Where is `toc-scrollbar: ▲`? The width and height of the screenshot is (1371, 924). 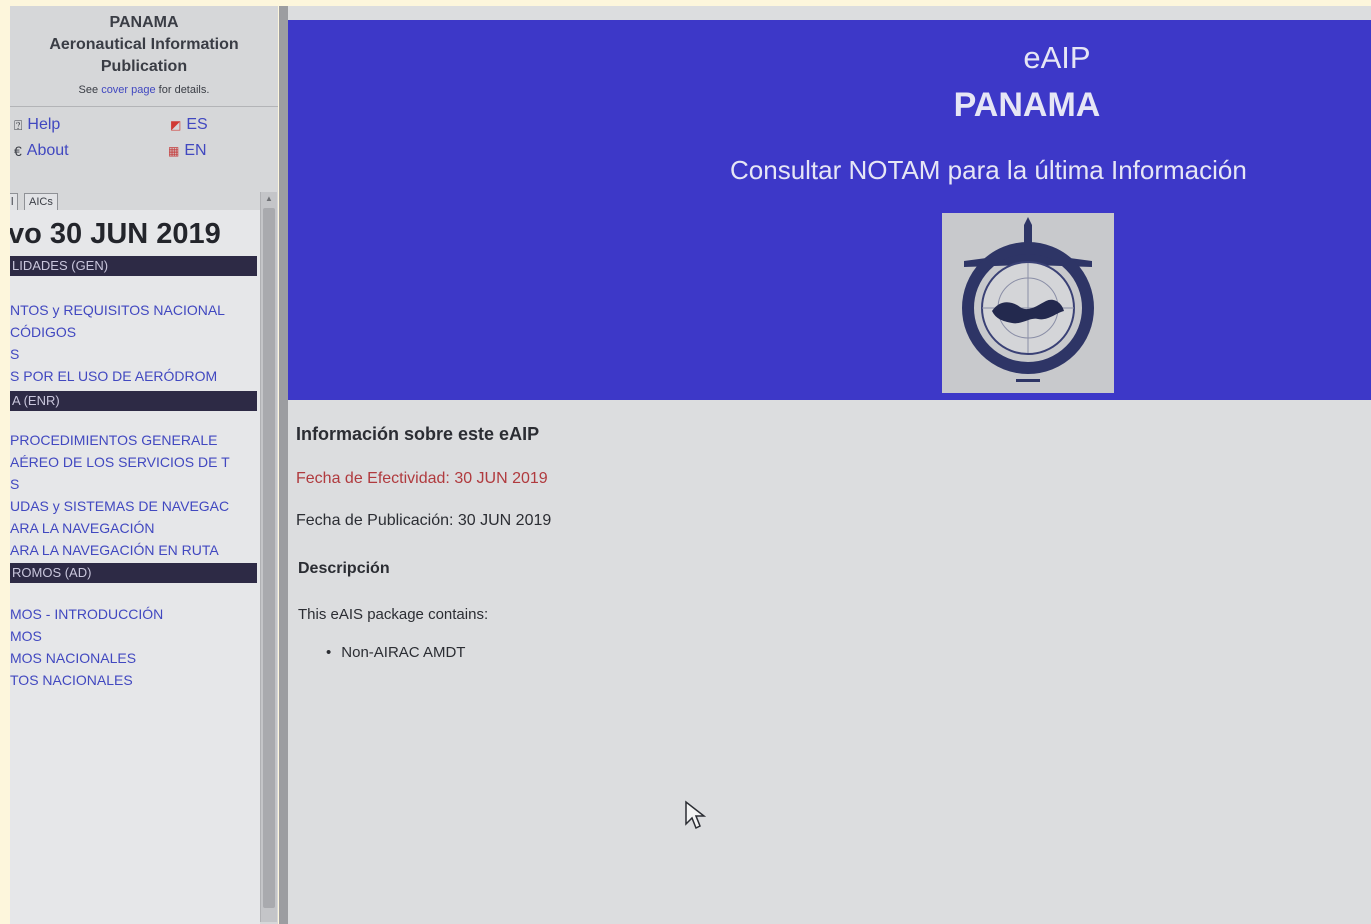 toc-scrollbar: ▲ is located at coordinates (268, 557).